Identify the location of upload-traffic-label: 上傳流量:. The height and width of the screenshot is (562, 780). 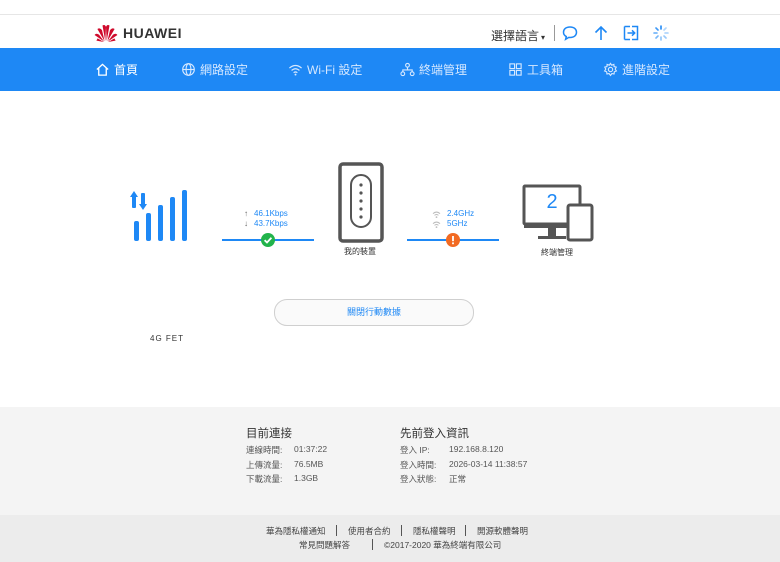
(264, 465).